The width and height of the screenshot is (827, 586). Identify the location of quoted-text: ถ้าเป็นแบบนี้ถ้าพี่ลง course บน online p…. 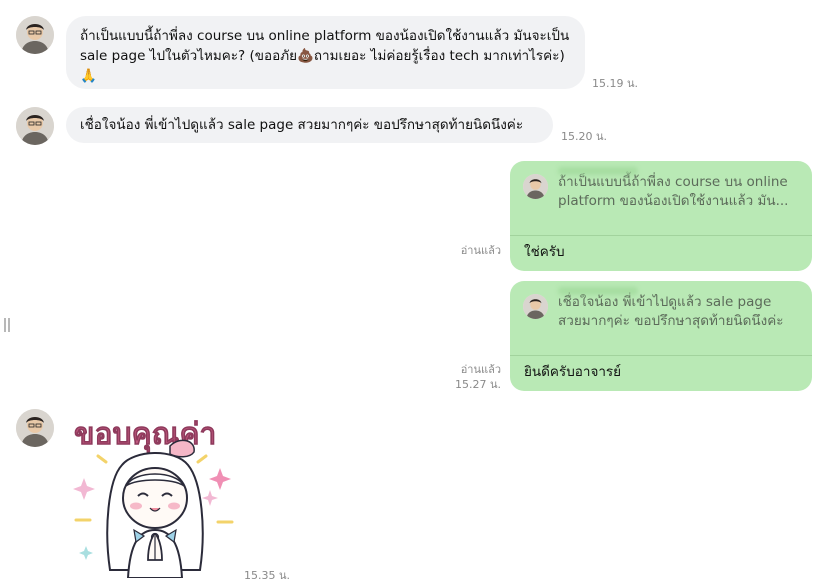
(673, 191).